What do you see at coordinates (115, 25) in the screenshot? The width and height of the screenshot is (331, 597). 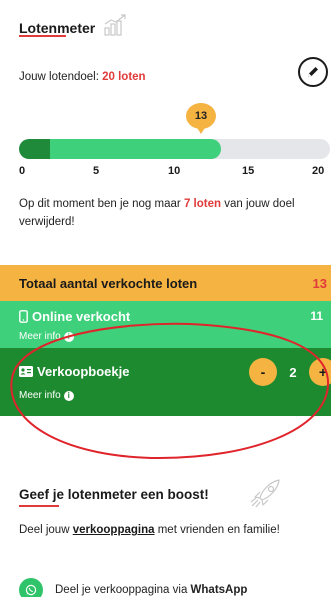 I see `bar-chart-icon` at bounding box center [115, 25].